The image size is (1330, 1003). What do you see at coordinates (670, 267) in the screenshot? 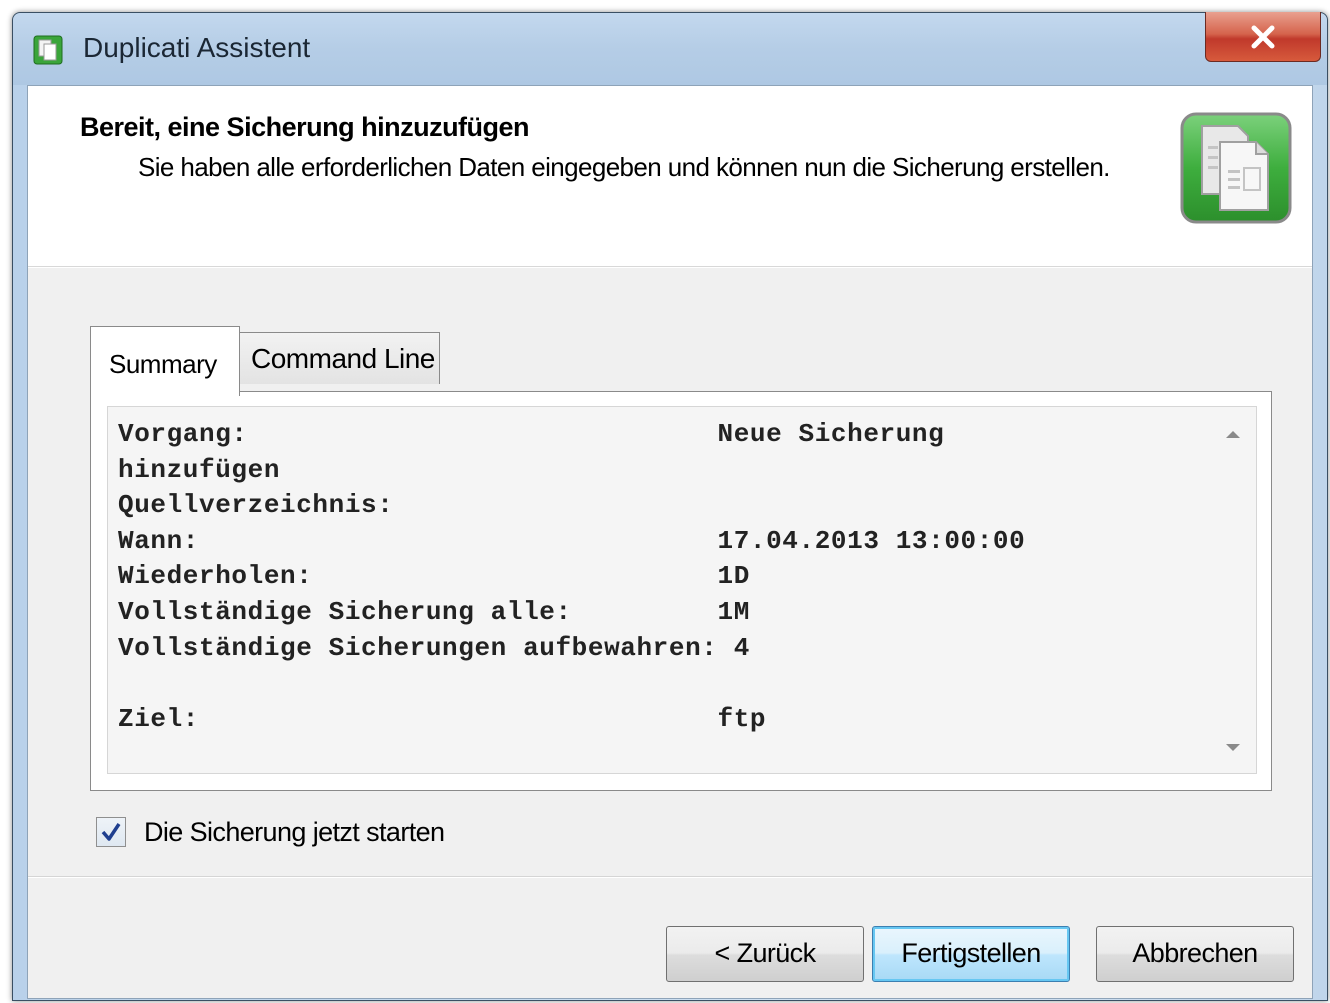
I see `header-divider` at bounding box center [670, 267].